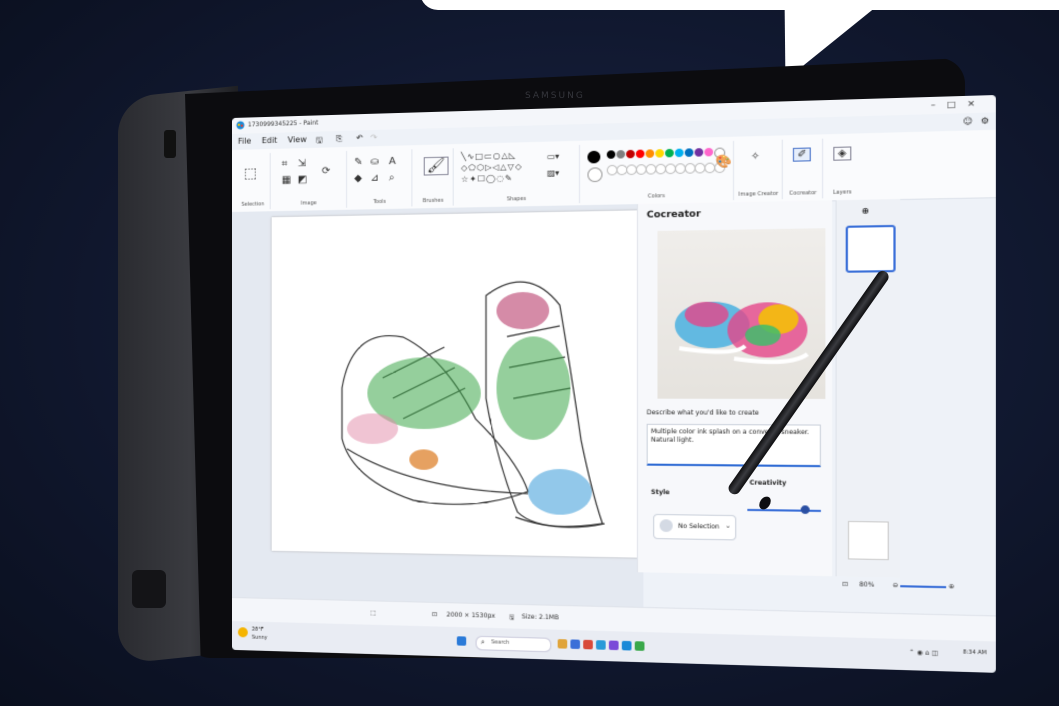 The height and width of the screenshot is (706, 1059). Describe the element at coordinates (269, 140) in the screenshot. I see `menu-edit: Edit` at that location.